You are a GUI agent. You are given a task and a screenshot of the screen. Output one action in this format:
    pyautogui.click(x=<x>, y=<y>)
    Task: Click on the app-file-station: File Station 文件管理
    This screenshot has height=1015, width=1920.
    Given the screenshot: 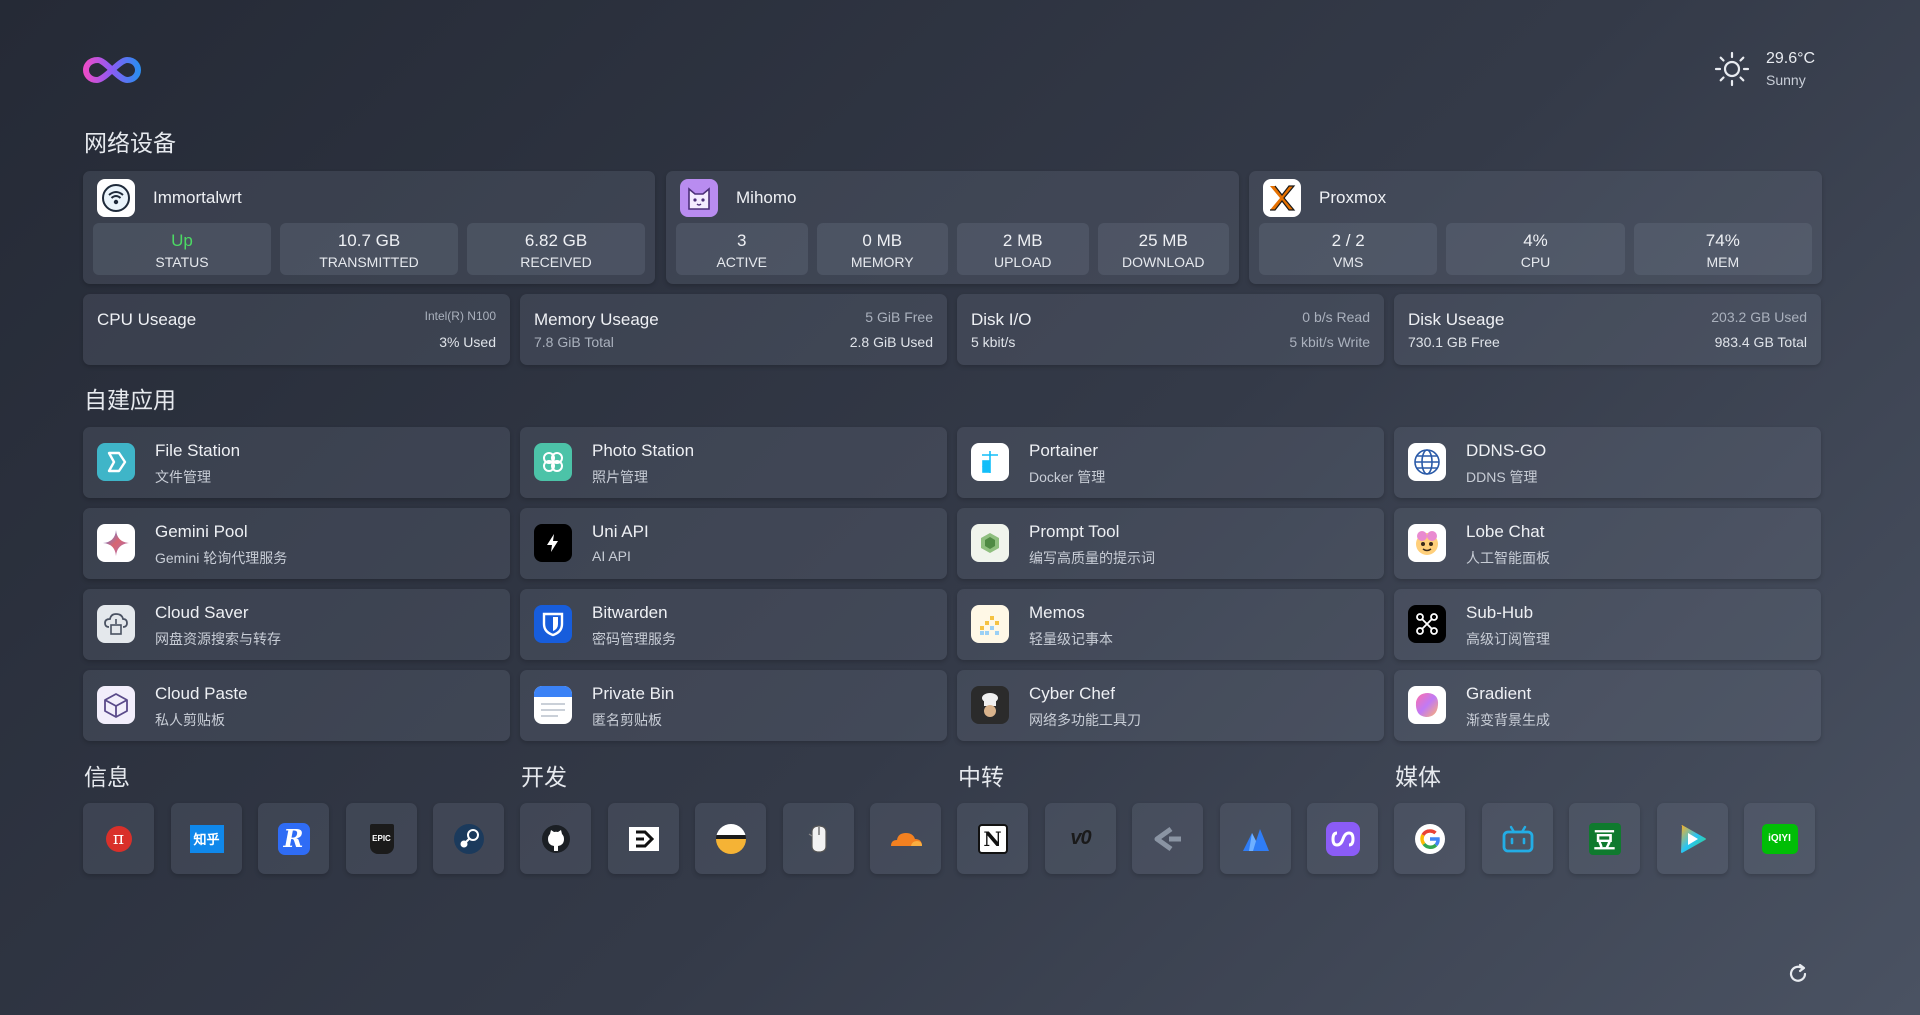 What is the action you would take?
    pyautogui.click(x=296, y=462)
    